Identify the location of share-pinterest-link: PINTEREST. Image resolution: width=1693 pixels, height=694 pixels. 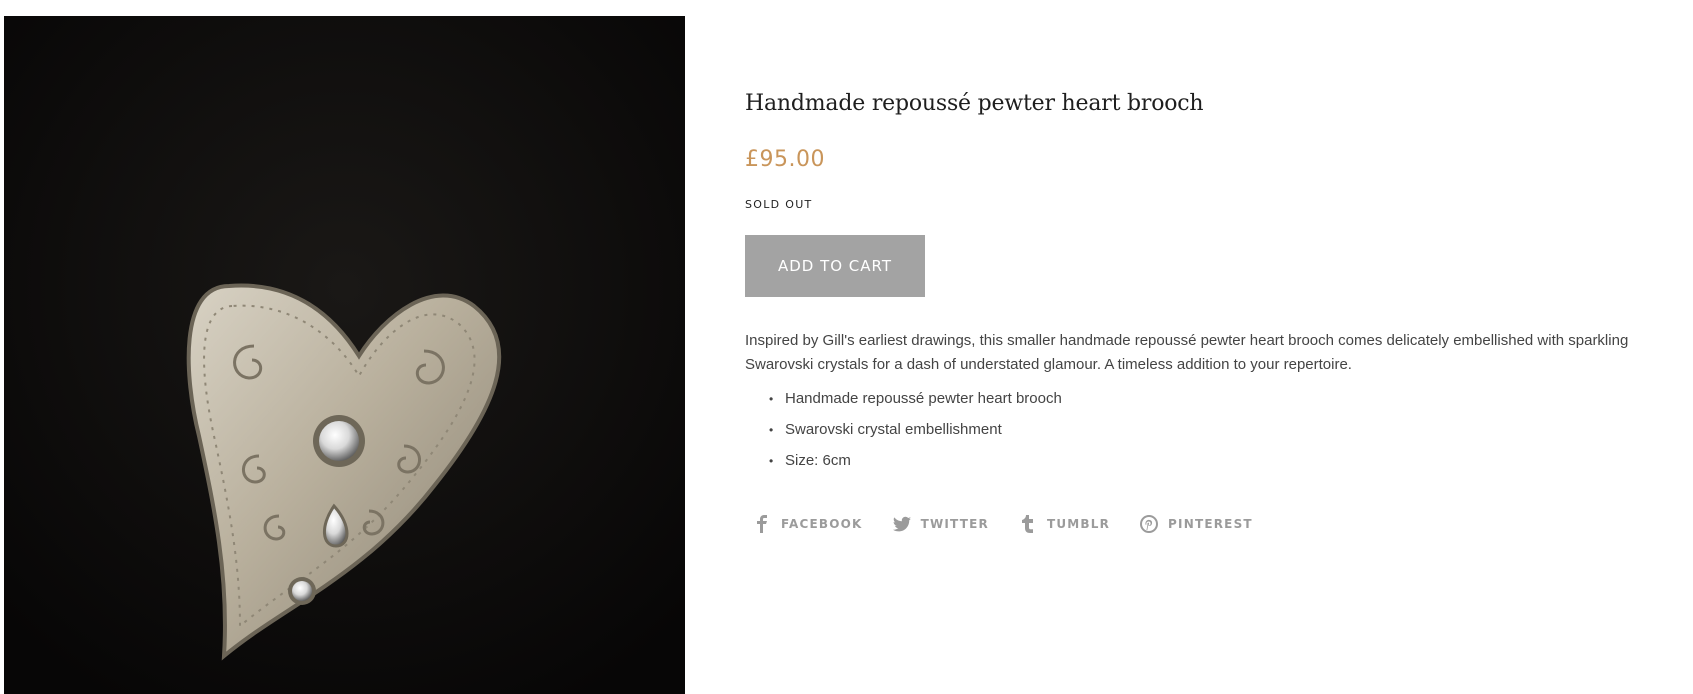
(1192, 523).